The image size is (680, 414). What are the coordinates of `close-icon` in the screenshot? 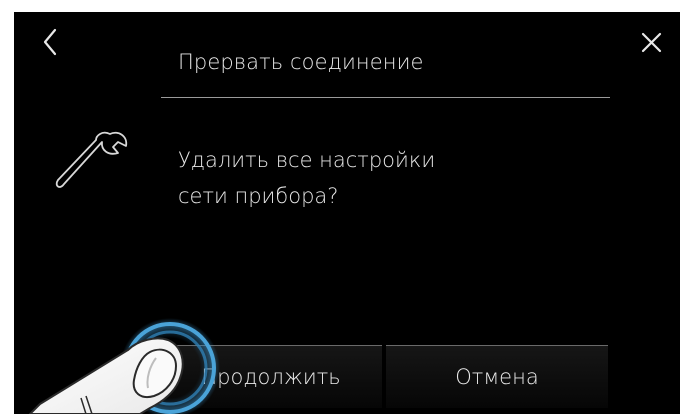 It's located at (651, 42).